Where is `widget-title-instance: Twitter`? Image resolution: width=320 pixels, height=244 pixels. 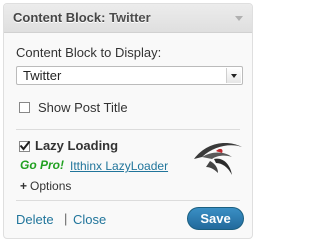
widget-title-instance: Twitter is located at coordinates (130, 17).